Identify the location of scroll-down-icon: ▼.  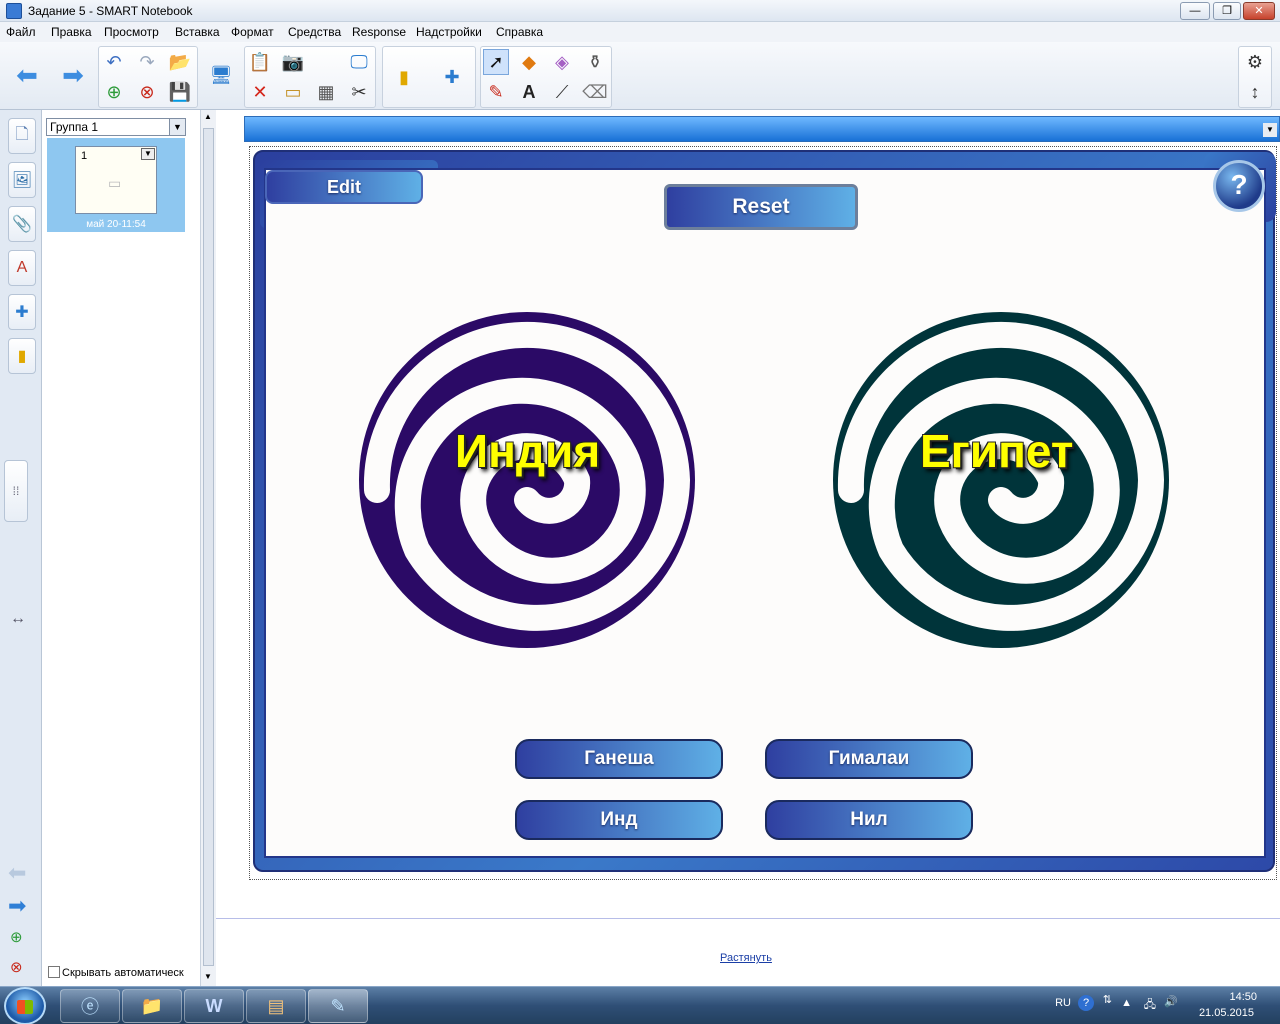
(208, 976).